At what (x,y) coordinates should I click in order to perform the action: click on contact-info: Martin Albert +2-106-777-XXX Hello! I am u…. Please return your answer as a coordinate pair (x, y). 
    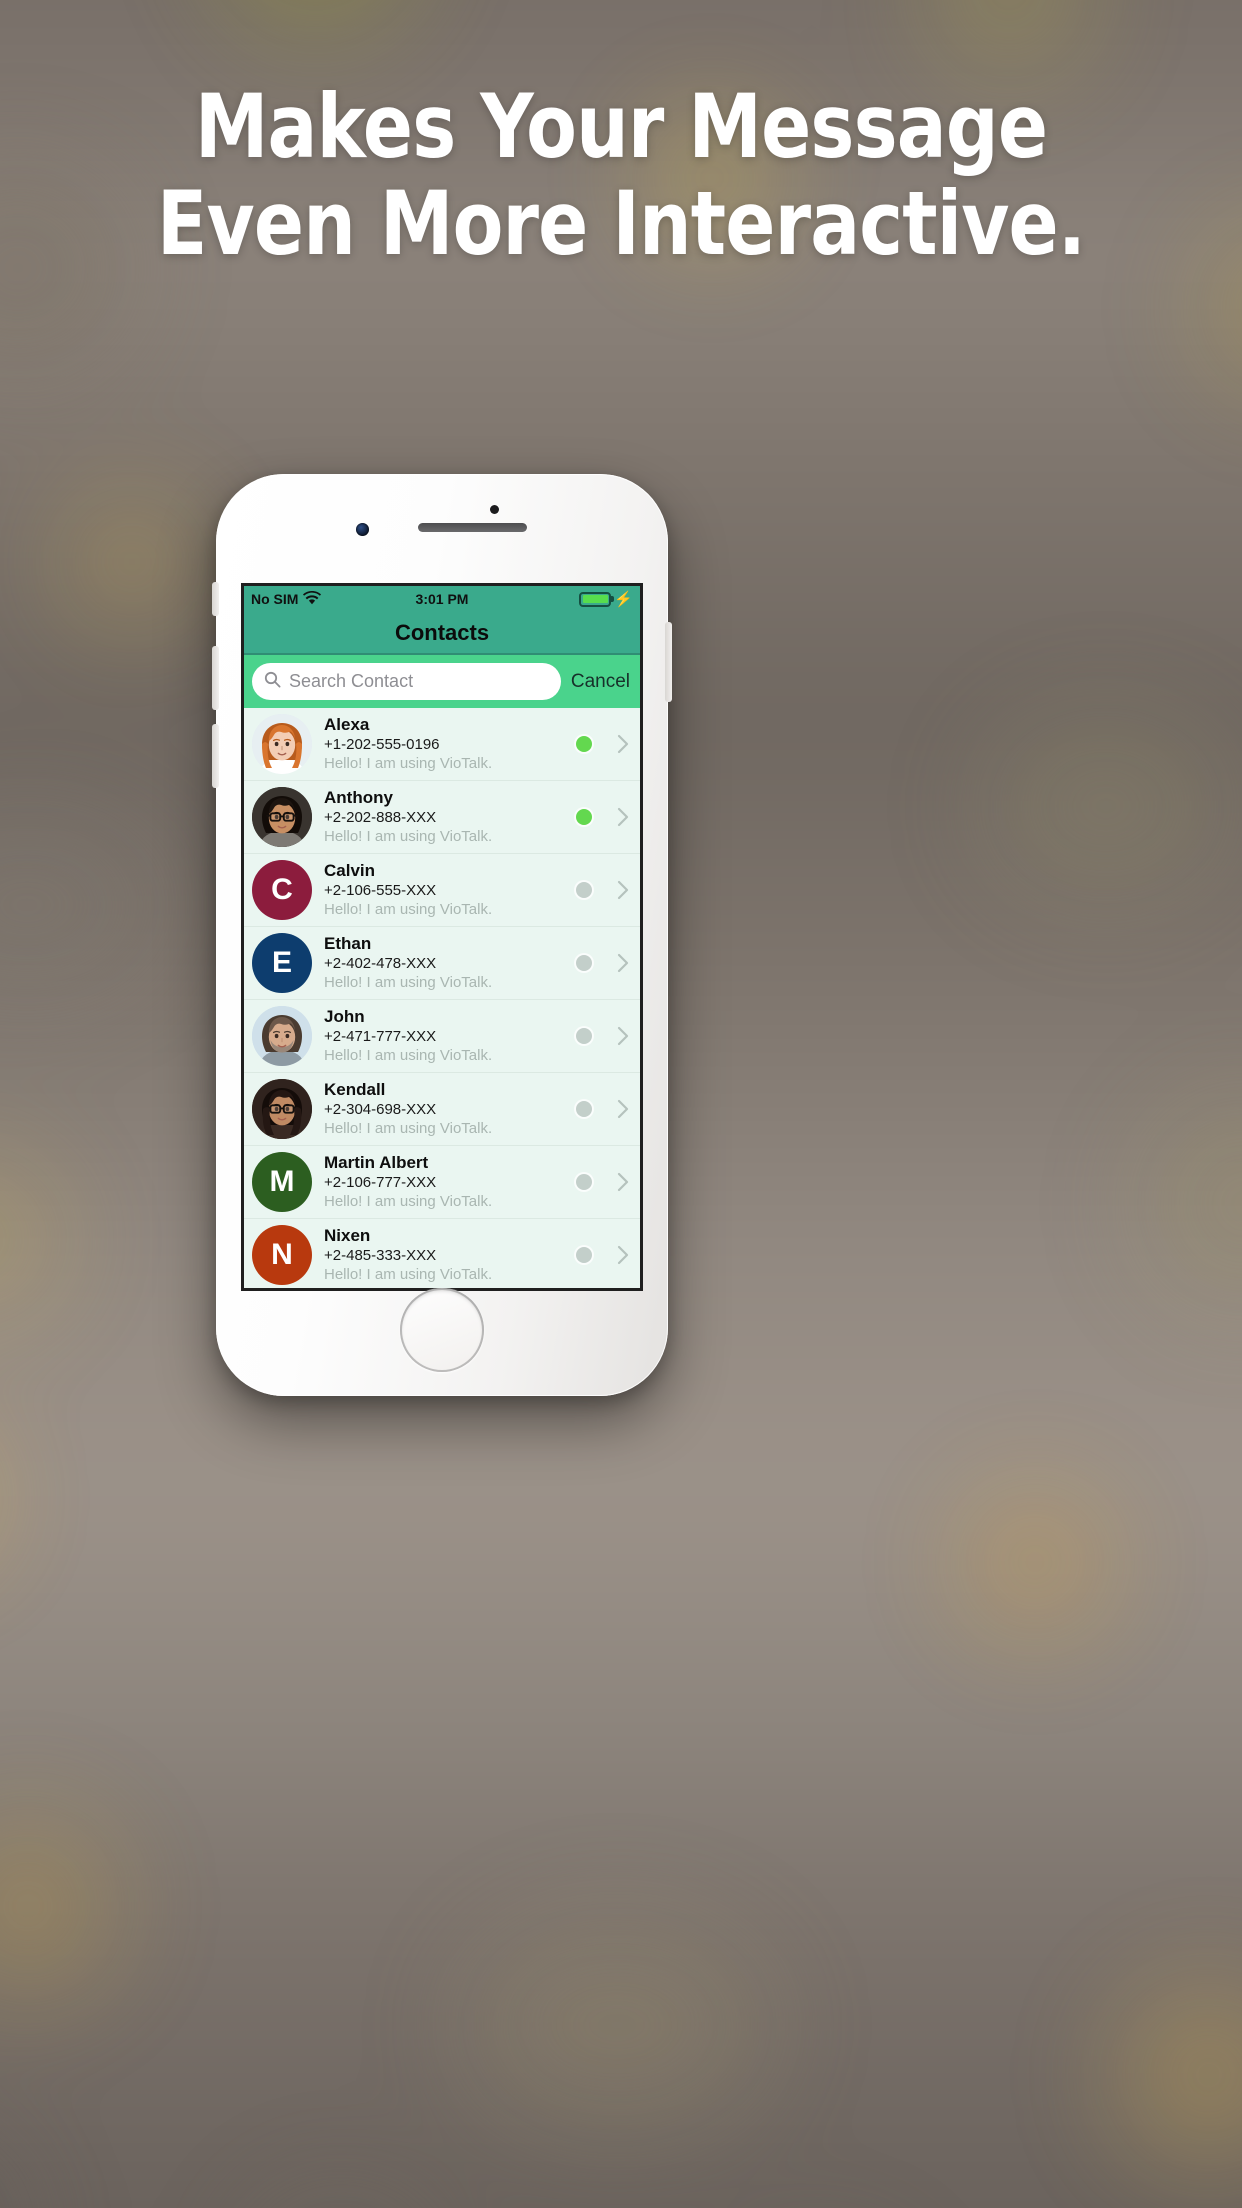
    Looking at the image, I should click on (444, 1182).